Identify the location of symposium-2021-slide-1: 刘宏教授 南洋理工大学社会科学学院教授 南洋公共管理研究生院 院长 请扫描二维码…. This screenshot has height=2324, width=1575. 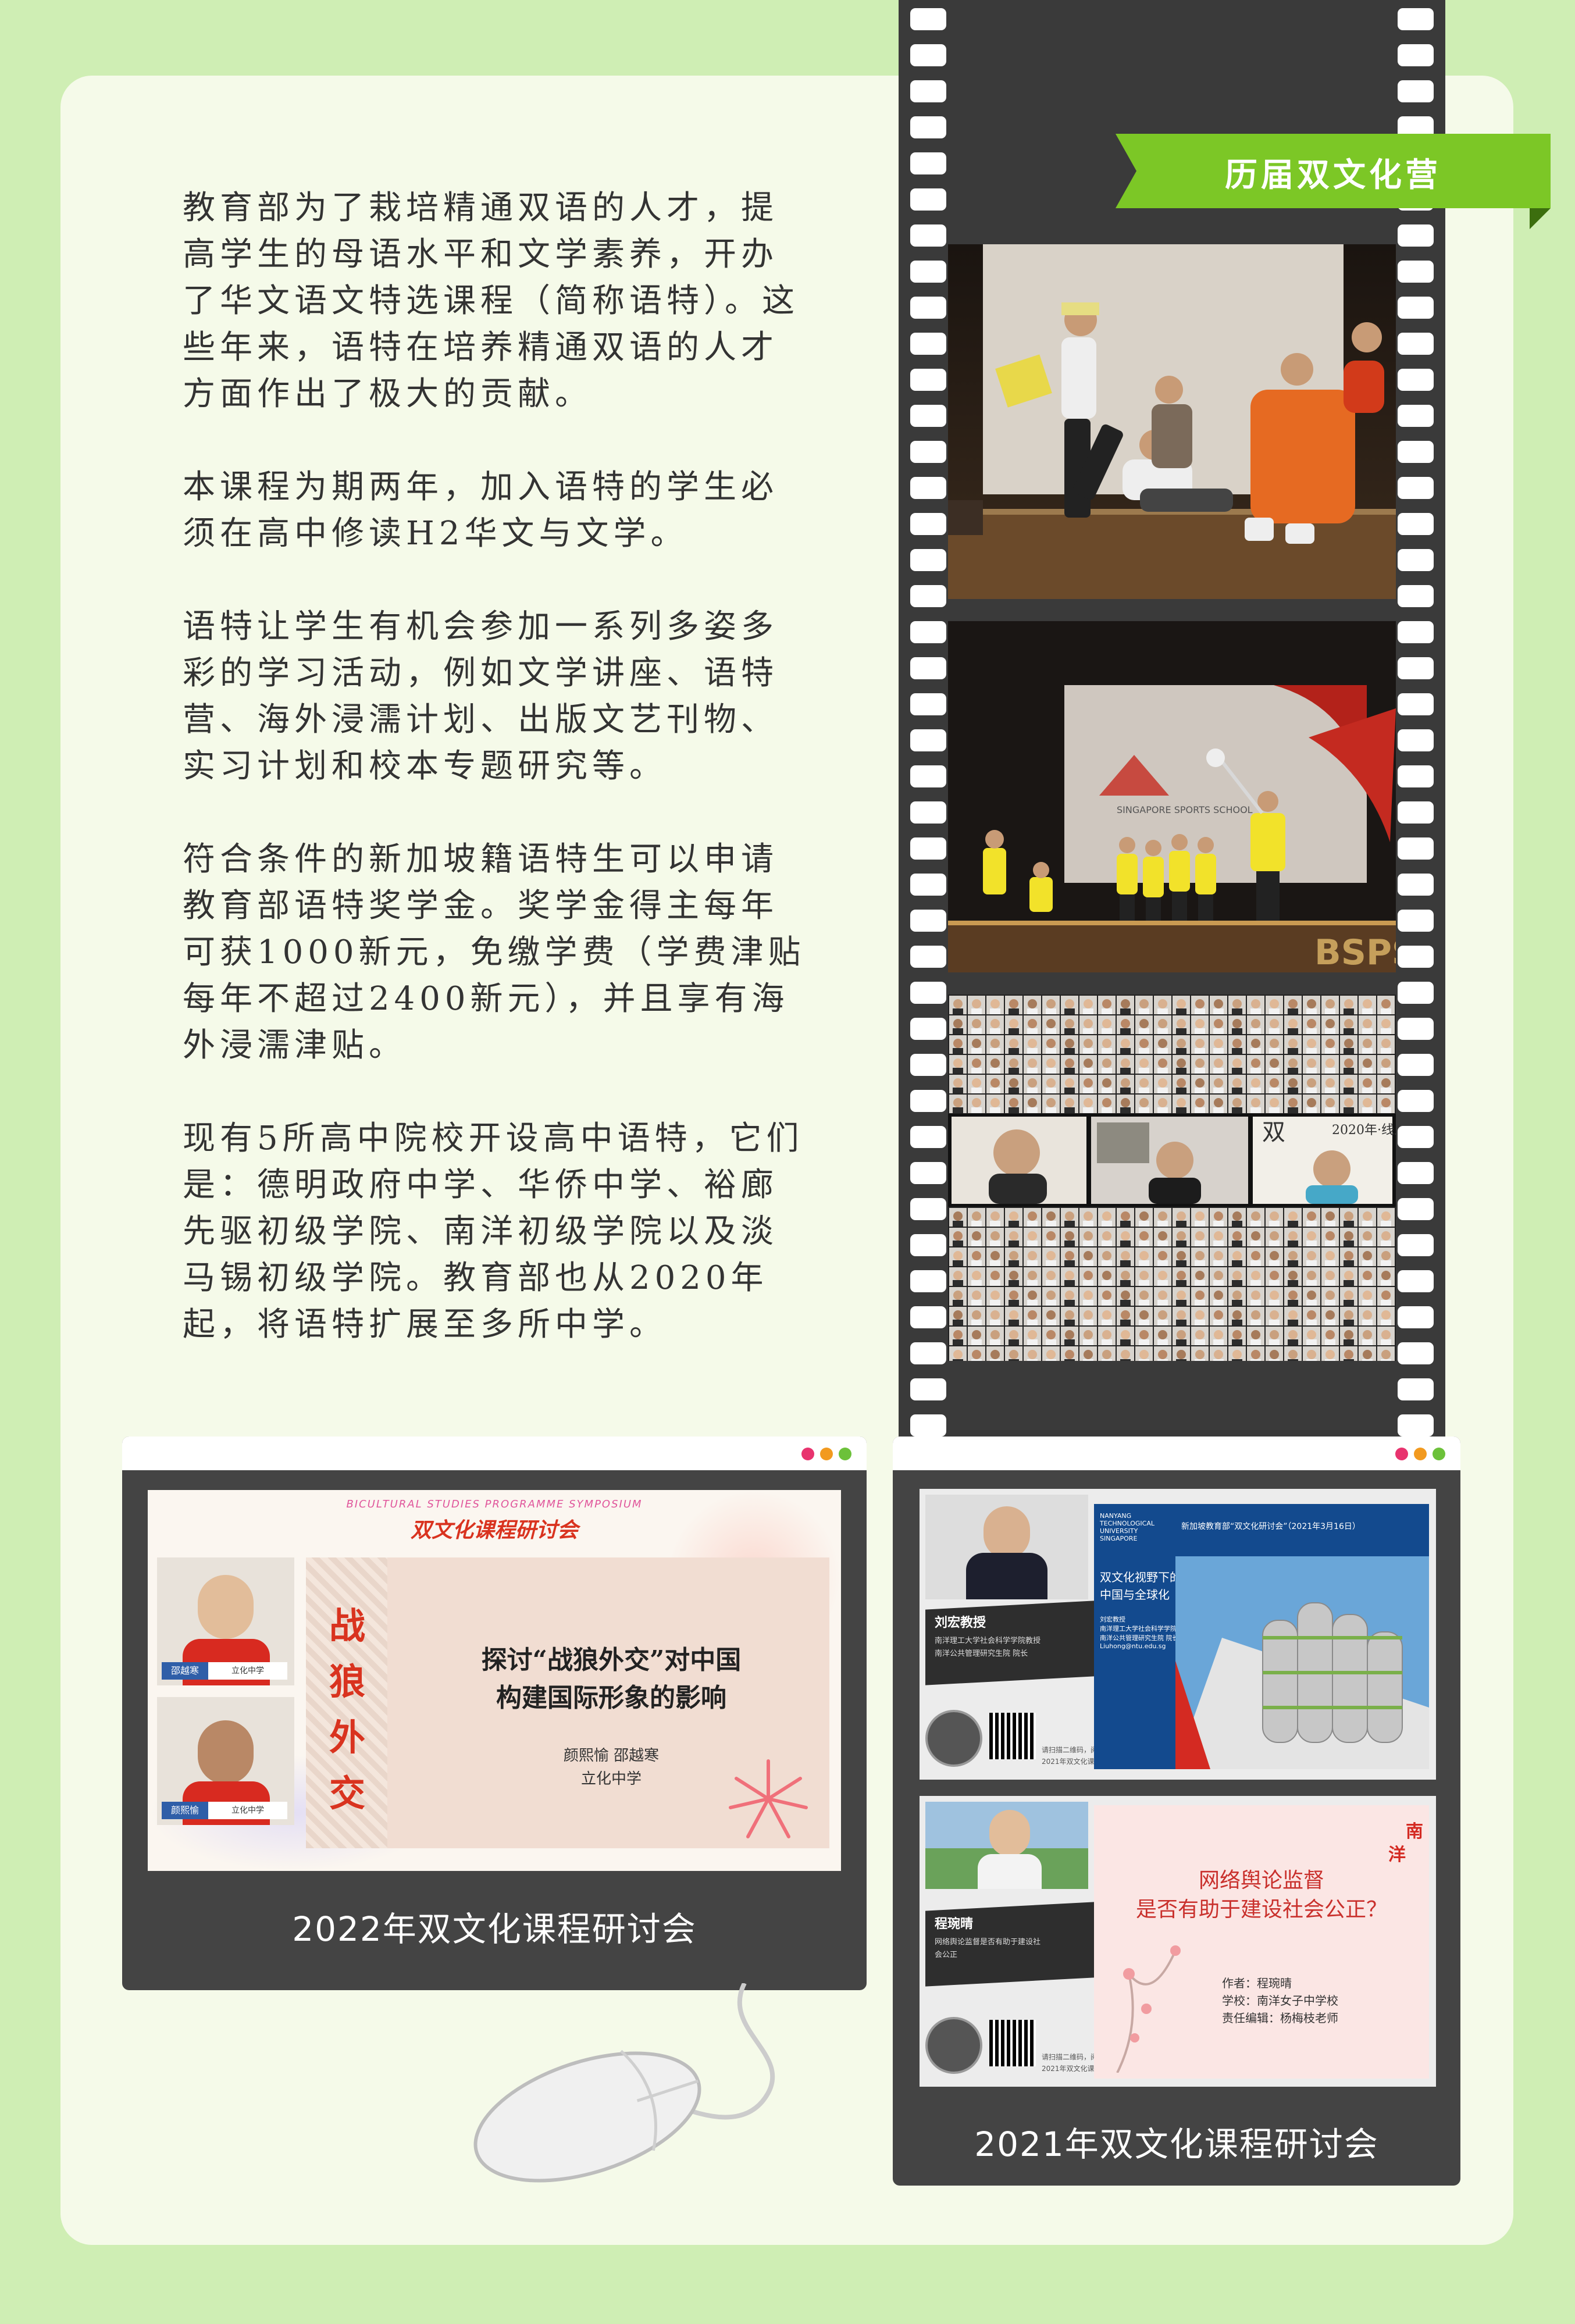
(1178, 1634).